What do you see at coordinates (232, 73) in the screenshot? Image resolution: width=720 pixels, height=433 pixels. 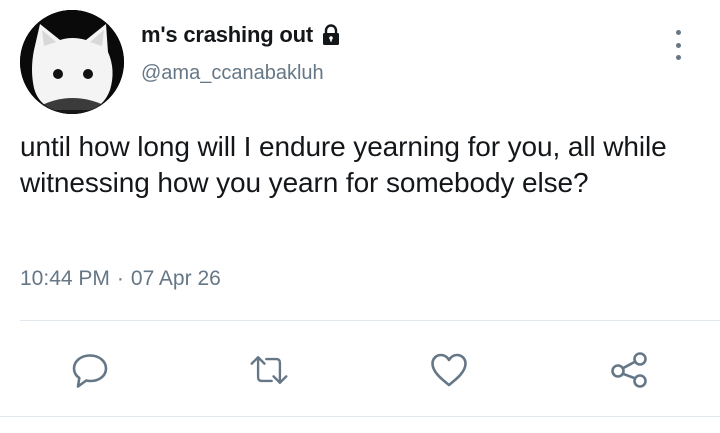 I see `user-handle: @ama_ccanabakluh` at bounding box center [232, 73].